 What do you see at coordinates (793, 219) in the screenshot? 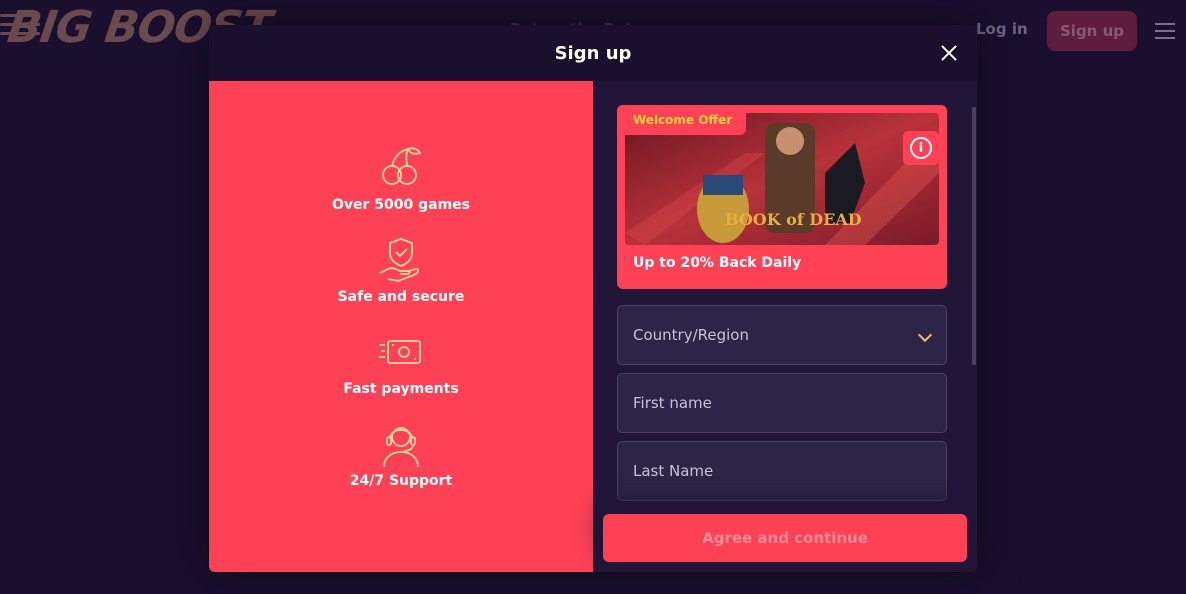
I see `svg-text: BOOK of DEAD` at bounding box center [793, 219].